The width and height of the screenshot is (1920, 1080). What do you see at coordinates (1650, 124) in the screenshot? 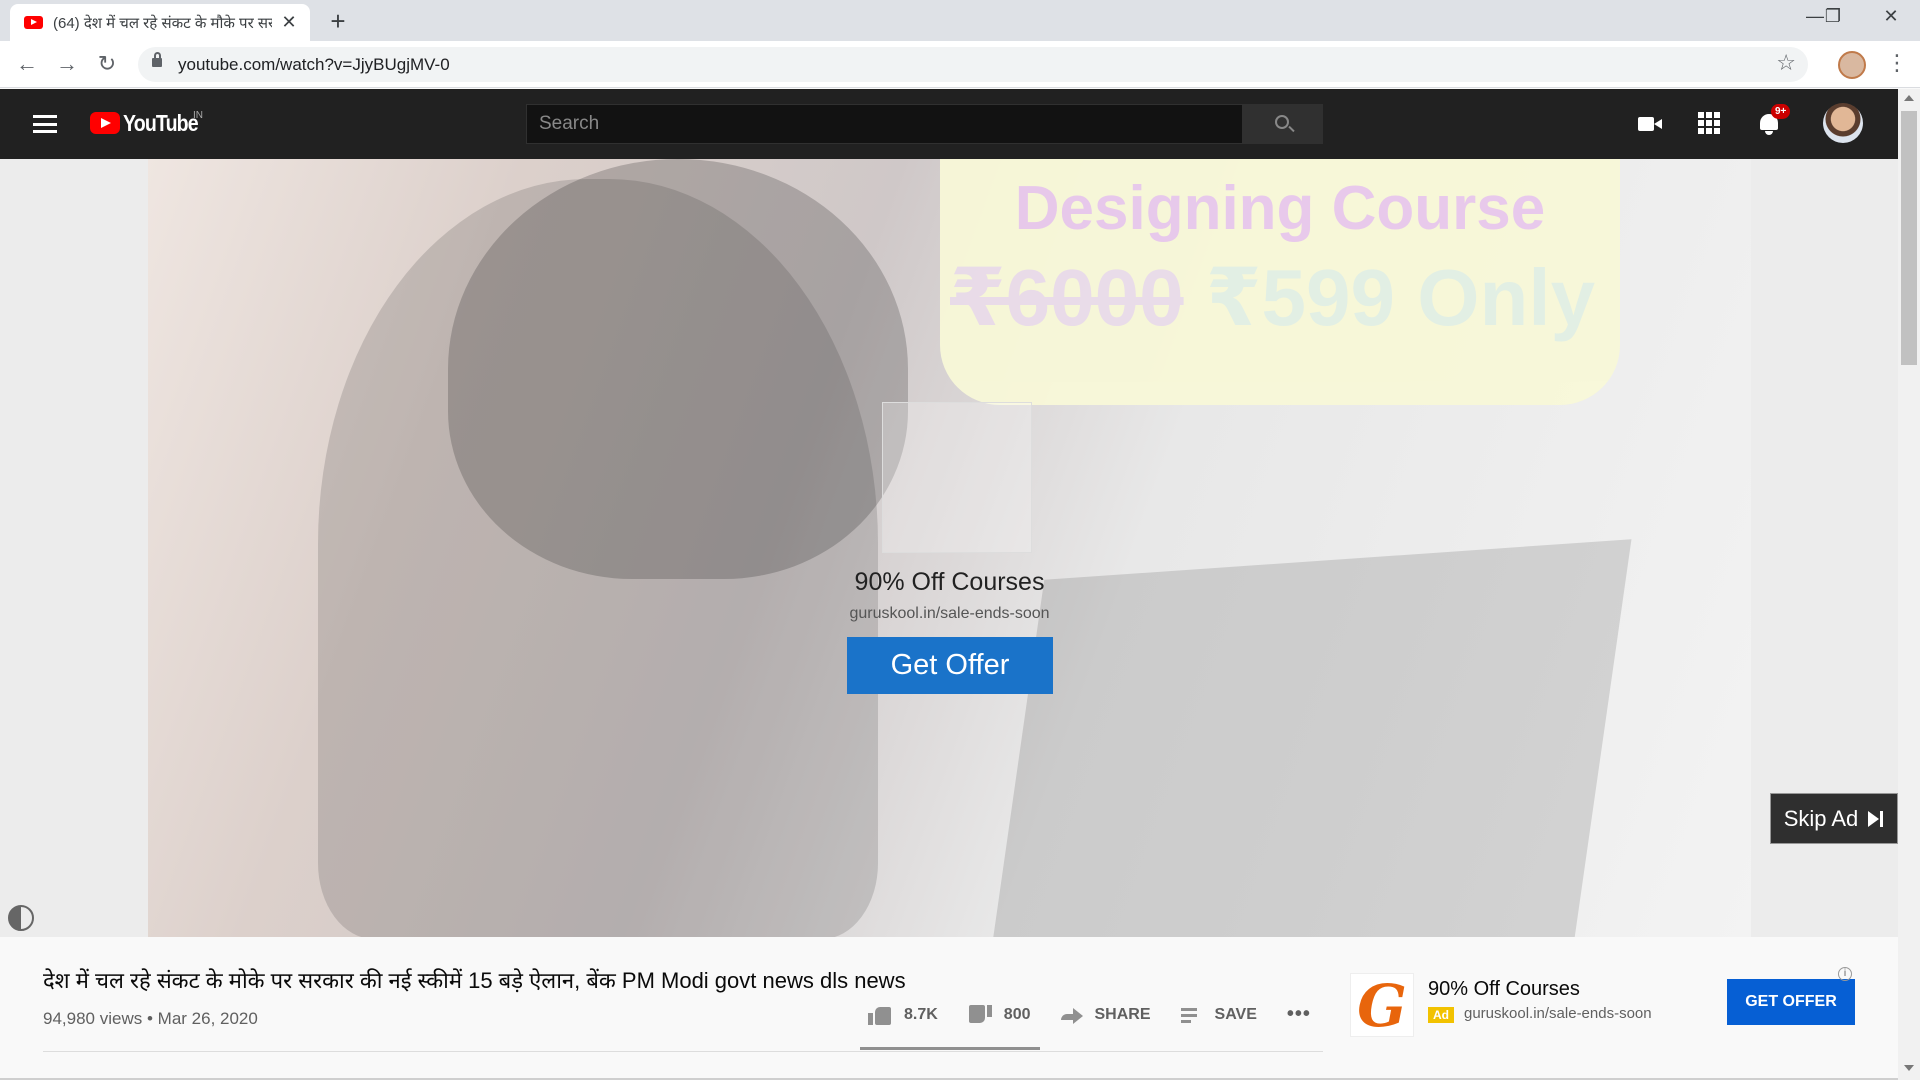
I see `create-video-icon` at bounding box center [1650, 124].